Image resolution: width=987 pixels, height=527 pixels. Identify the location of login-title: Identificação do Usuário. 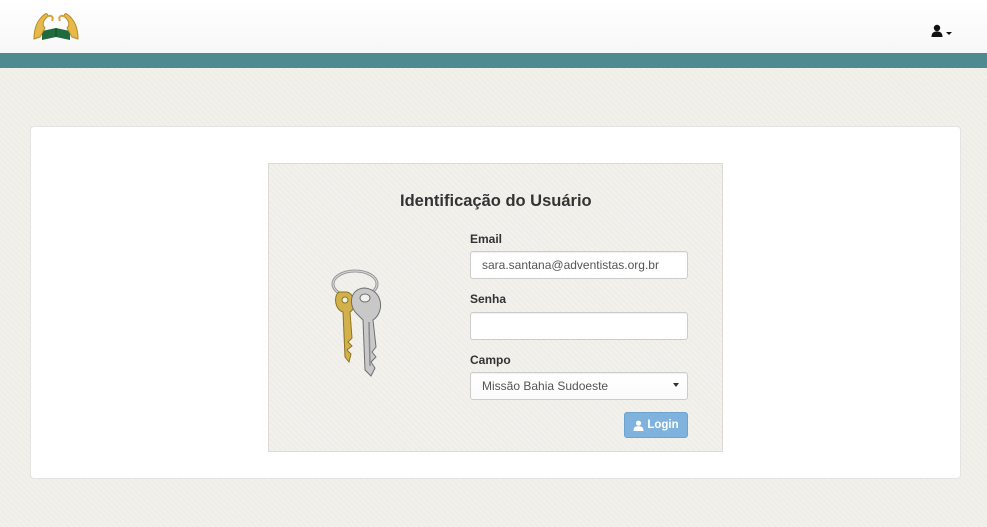
(496, 201).